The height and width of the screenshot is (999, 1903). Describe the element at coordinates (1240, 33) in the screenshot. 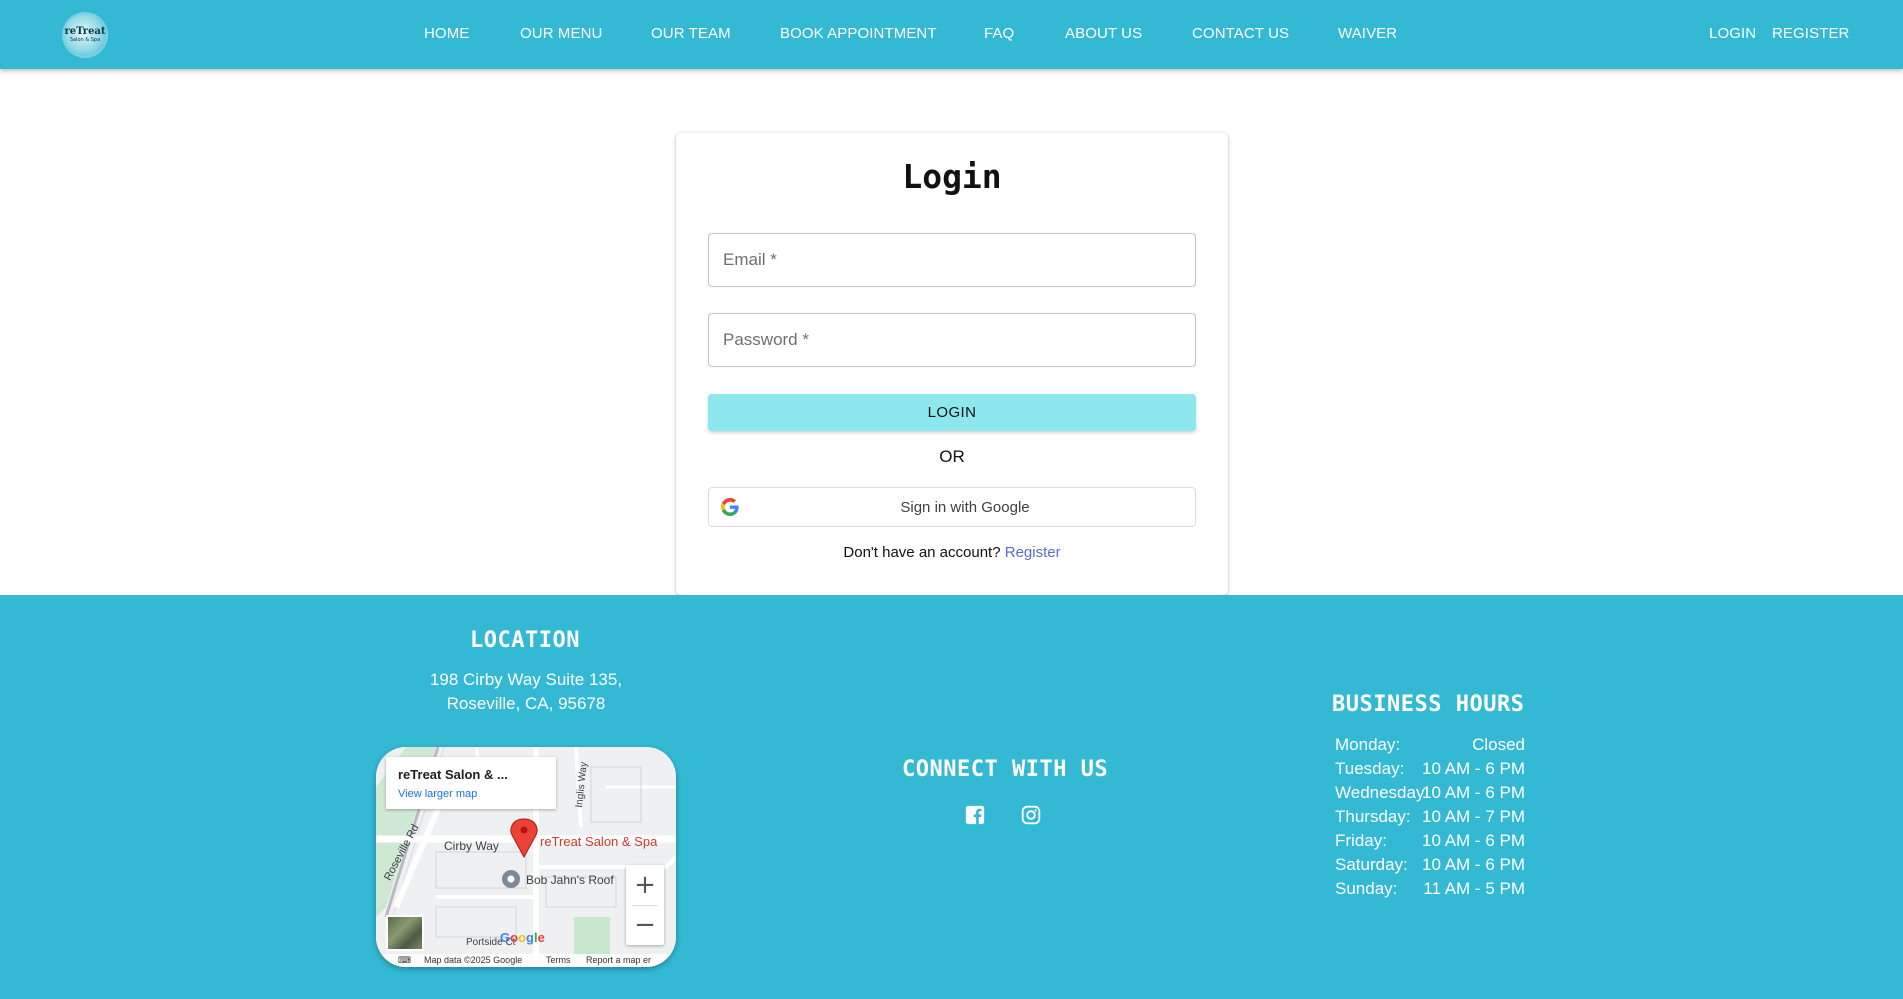

I see `nav-link-contact-us: CONTACT US` at that location.